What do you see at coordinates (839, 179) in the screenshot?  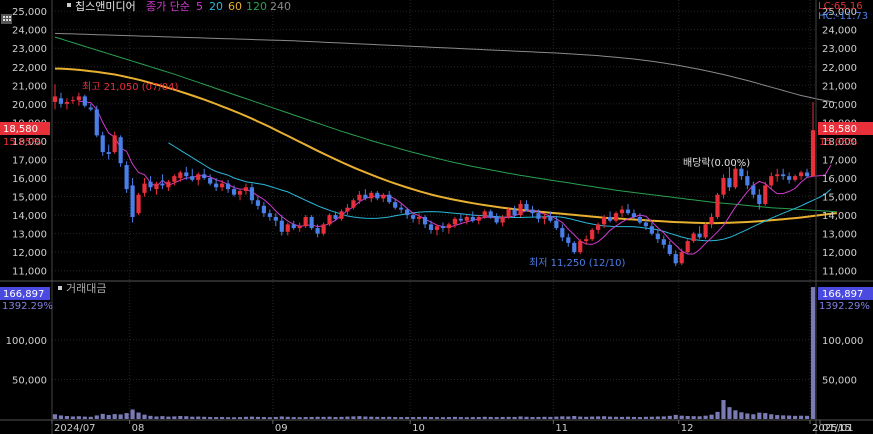 I see `price-y-tick-label-right: 16,000` at bounding box center [839, 179].